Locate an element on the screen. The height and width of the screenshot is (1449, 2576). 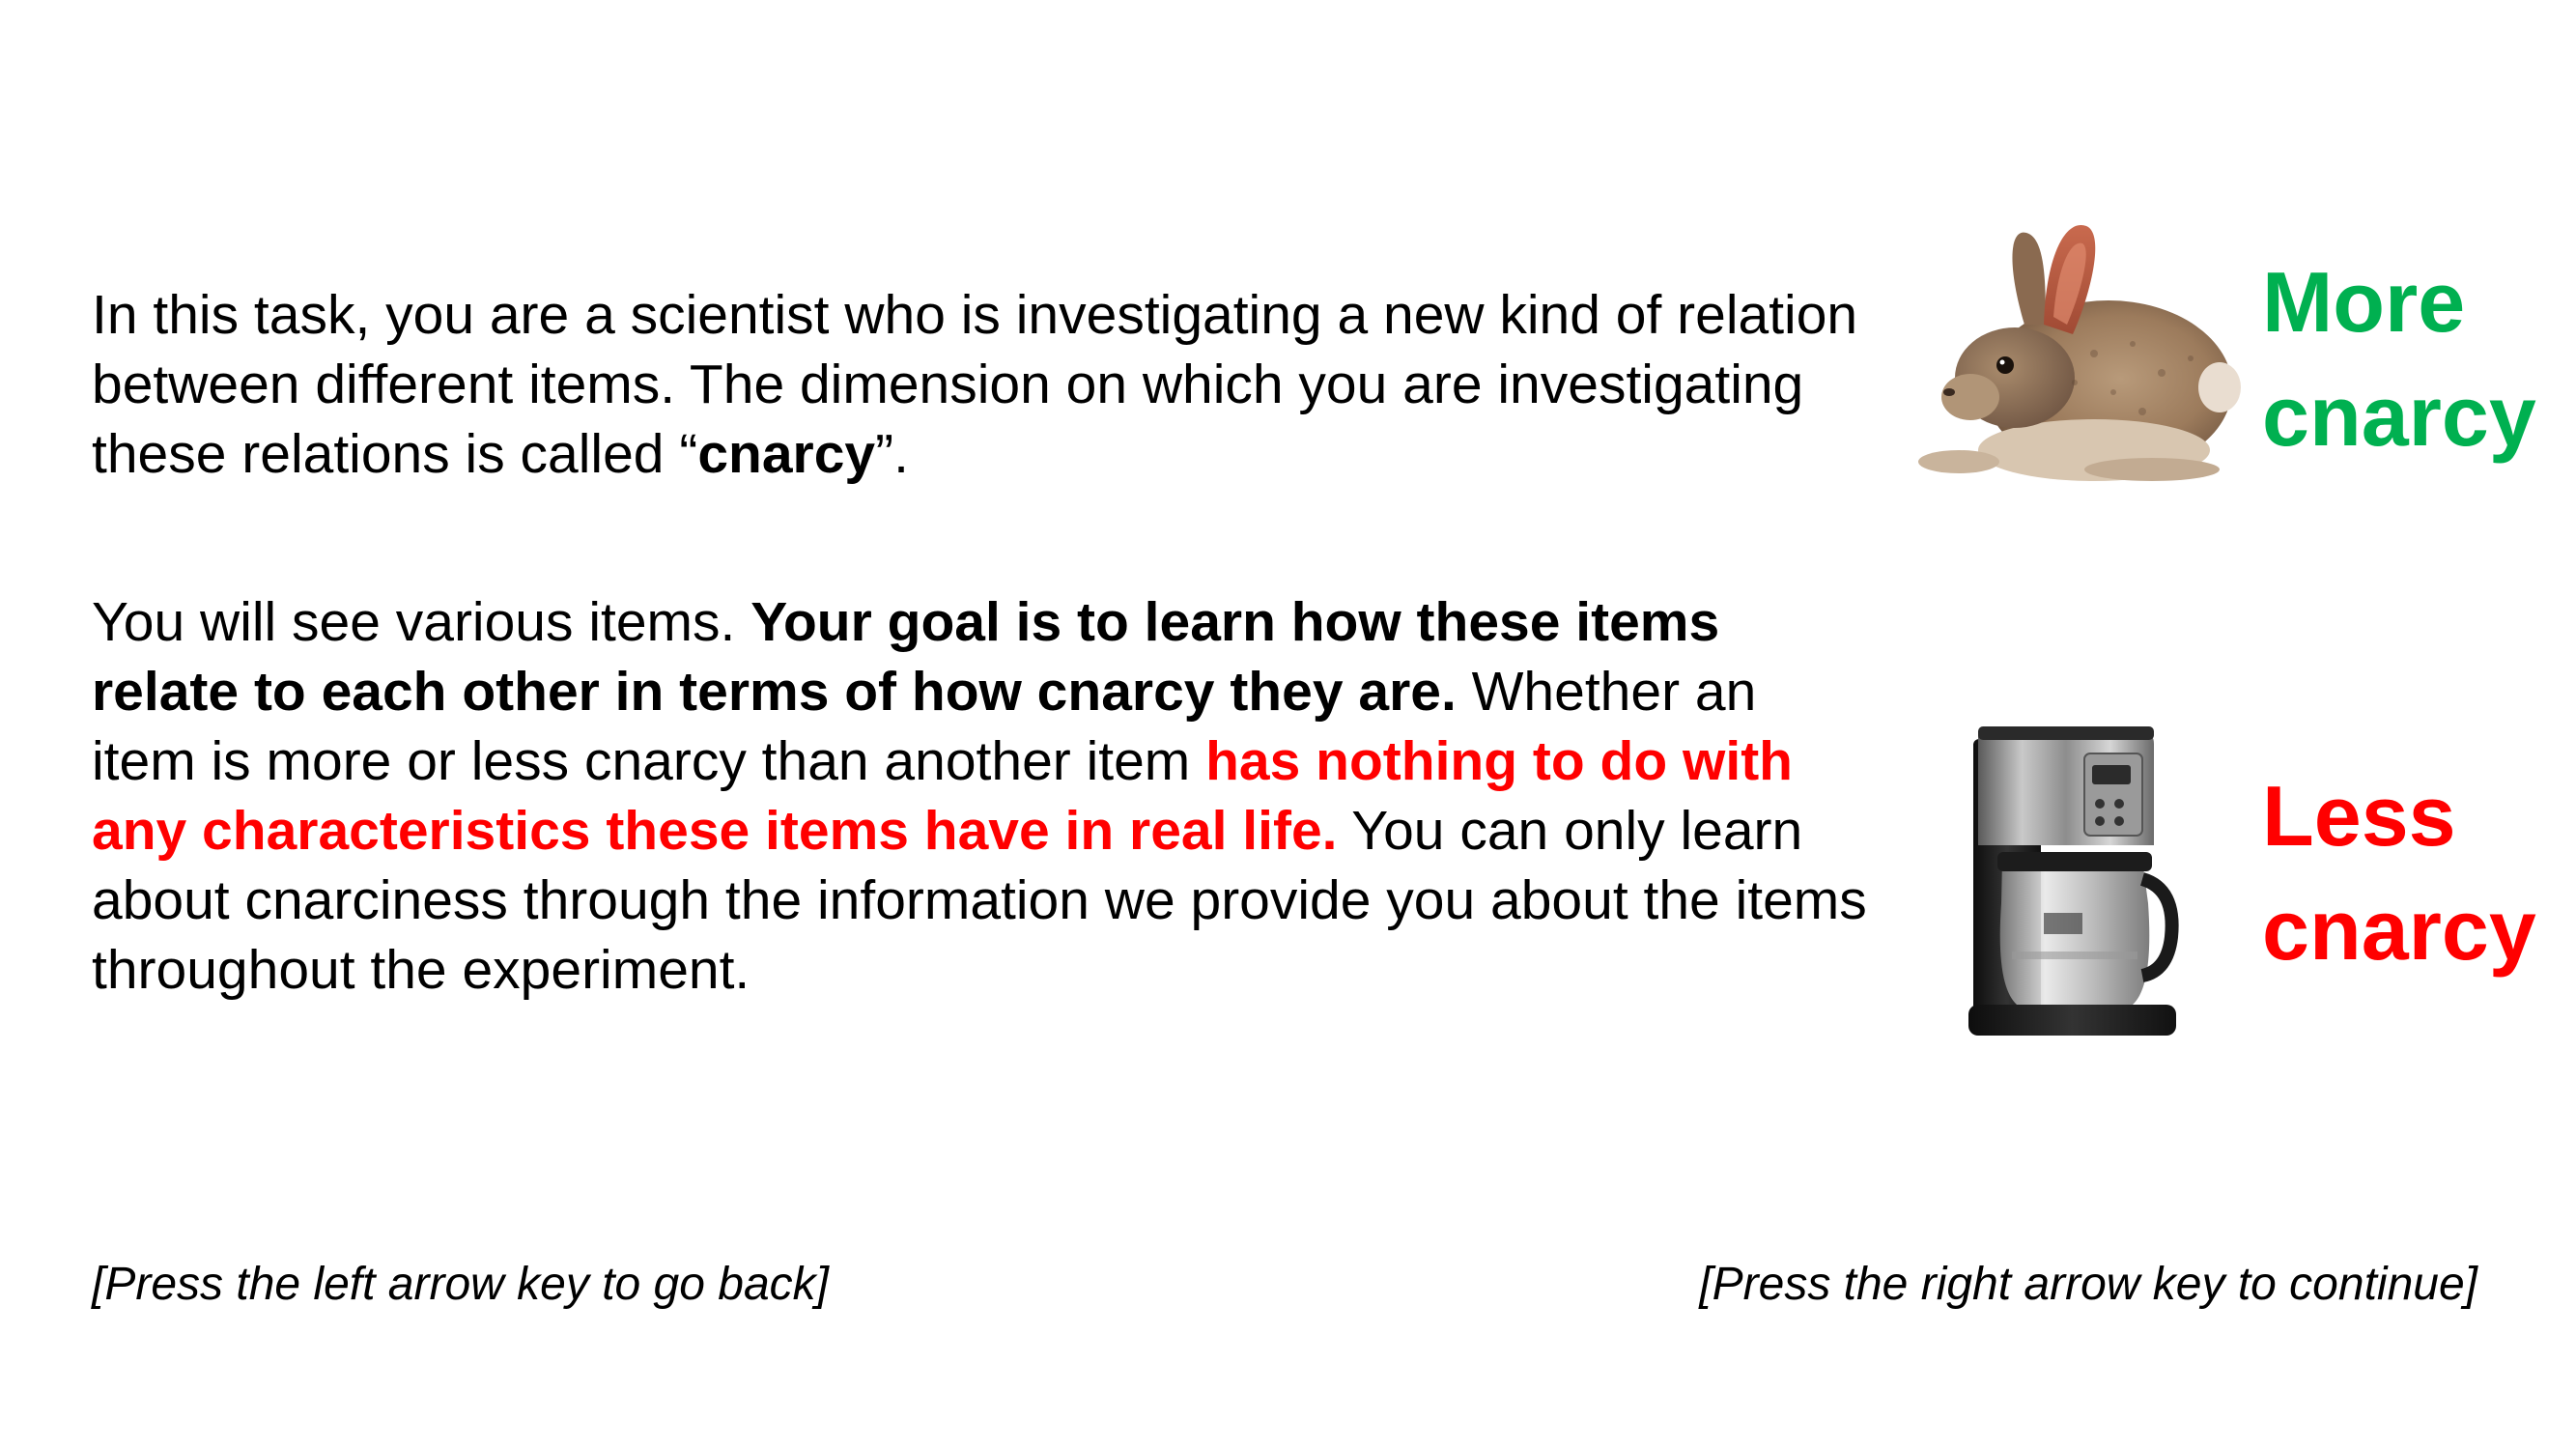
nav-back-hint: [Press the left arrow key to go back] is located at coordinates (461, 1284).